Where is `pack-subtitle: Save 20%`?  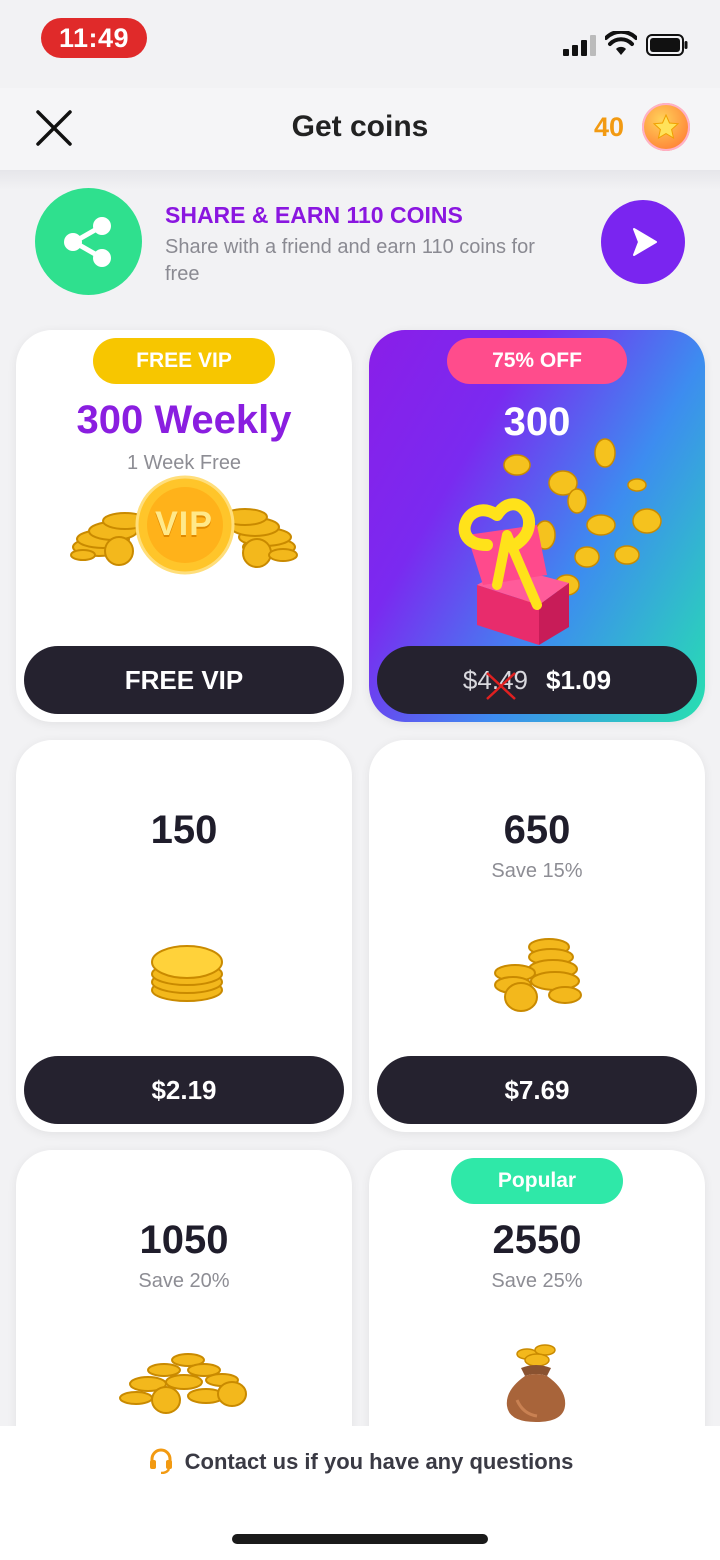
pack-subtitle: Save 20% is located at coordinates (184, 1281).